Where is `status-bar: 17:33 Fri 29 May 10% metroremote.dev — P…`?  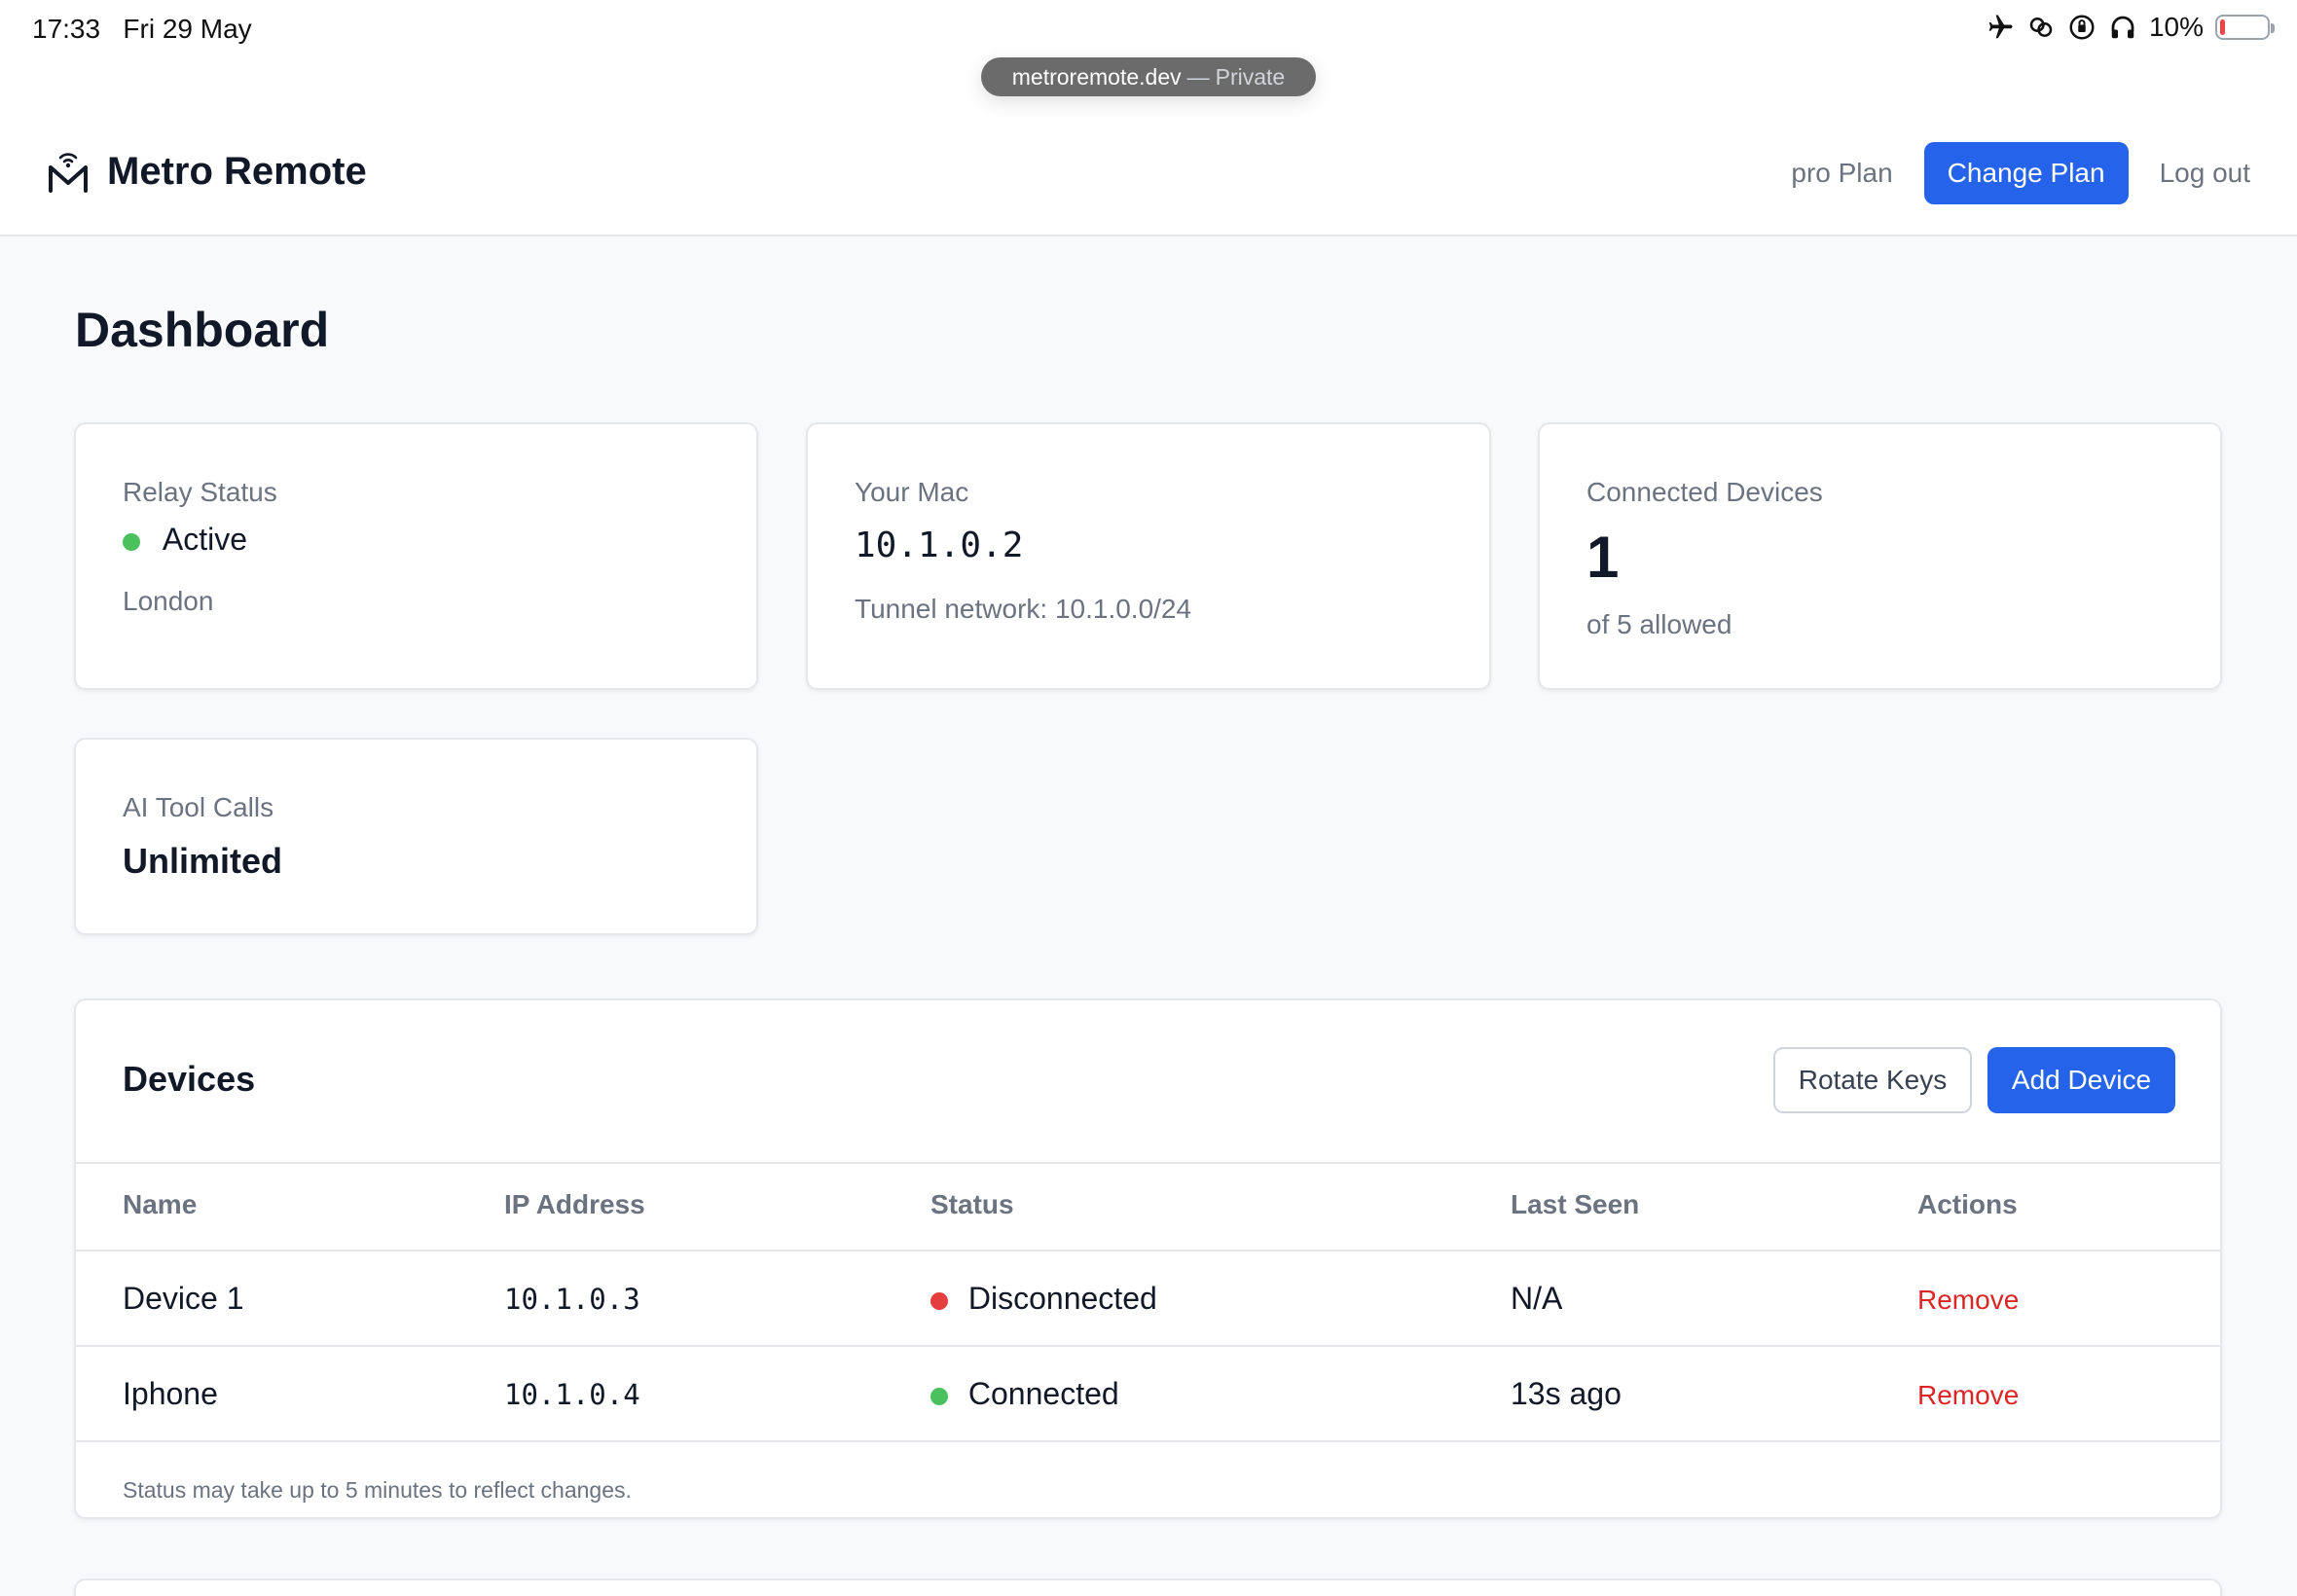
status-bar: 17:33 Fri 29 May 10% metroremote.dev — P… is located at coordinates (1148, 58).